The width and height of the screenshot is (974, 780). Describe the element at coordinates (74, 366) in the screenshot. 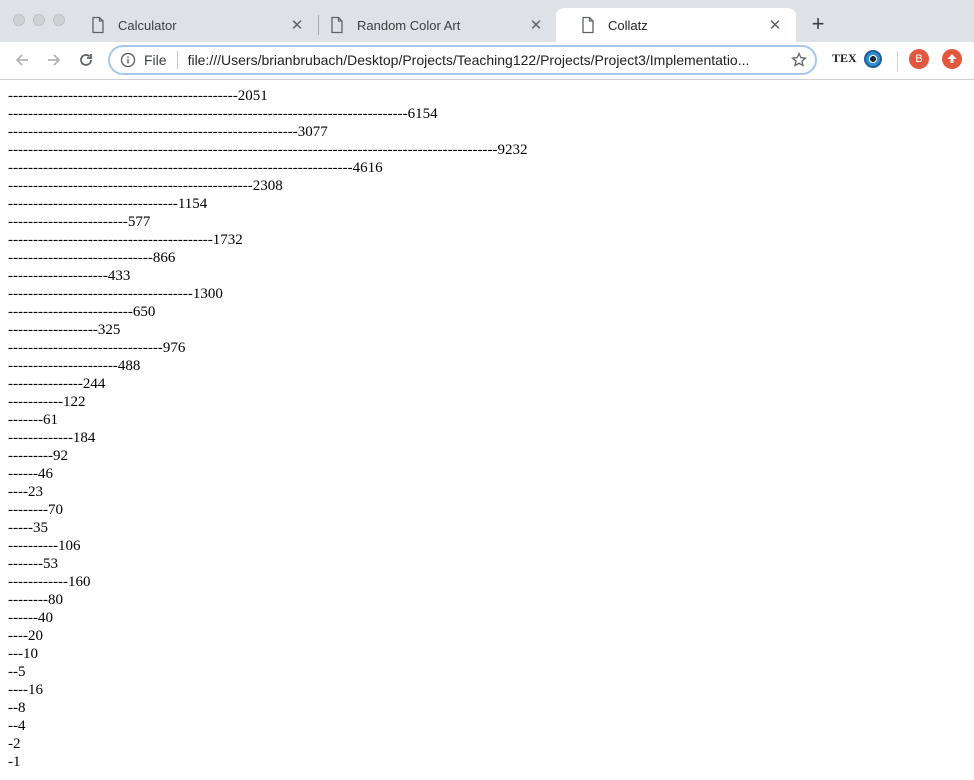

I see `collatz-line: ----------------------488` at that location.